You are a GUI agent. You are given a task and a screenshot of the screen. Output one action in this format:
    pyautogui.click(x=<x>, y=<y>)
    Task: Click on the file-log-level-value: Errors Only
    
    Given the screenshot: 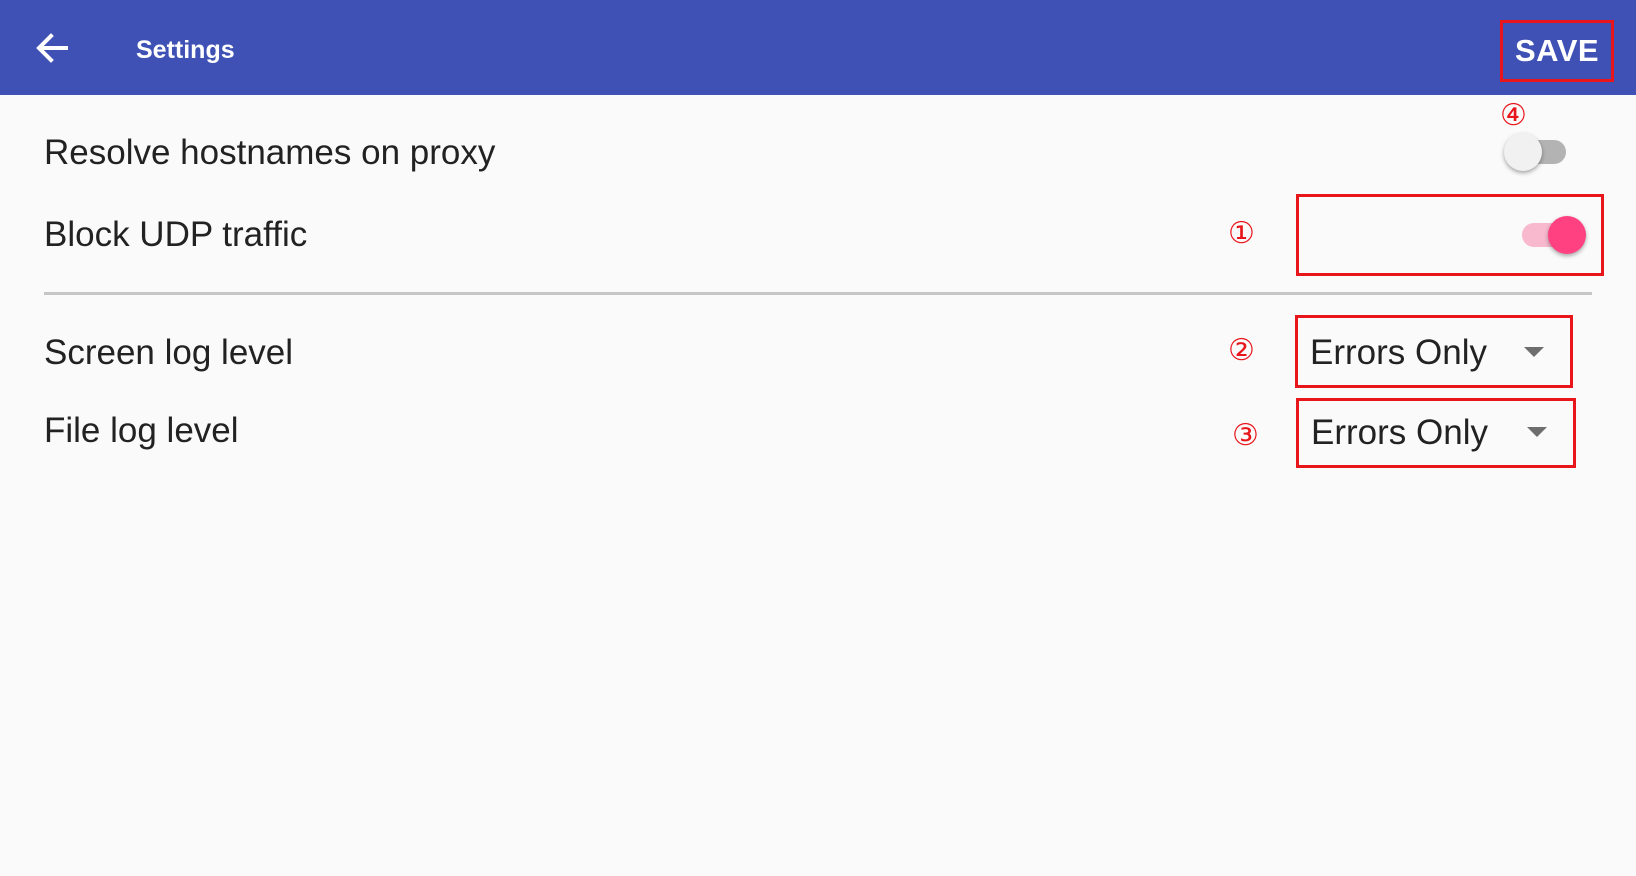 What is the action you would take?
    pyautogui.click(x=1399, y=432)
    